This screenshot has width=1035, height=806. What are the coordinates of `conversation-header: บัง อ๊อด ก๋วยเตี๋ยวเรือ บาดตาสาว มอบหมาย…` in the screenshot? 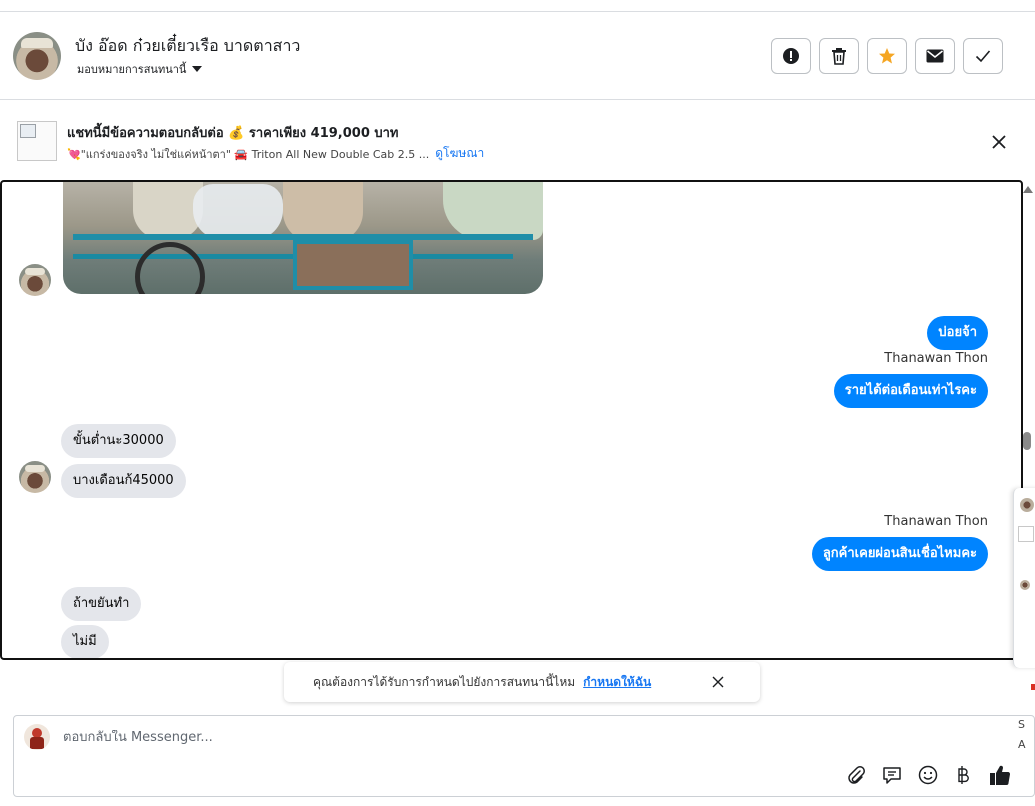 It's located at (517, 56).